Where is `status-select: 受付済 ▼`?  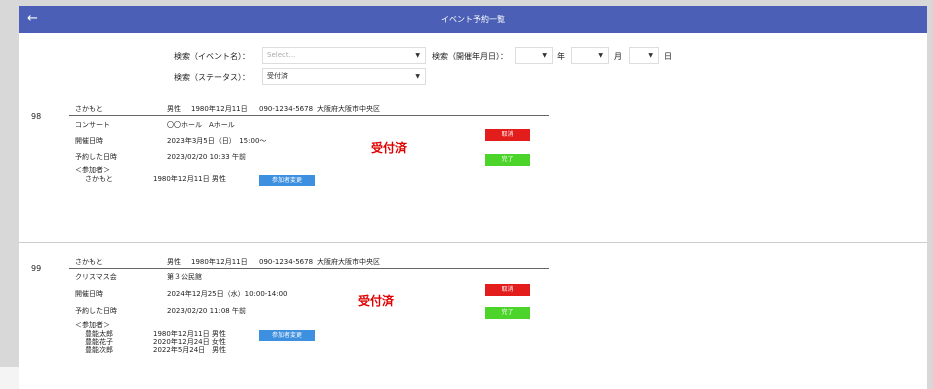 status-select: 受付済 ▼ is located at coordinates (344, 76).